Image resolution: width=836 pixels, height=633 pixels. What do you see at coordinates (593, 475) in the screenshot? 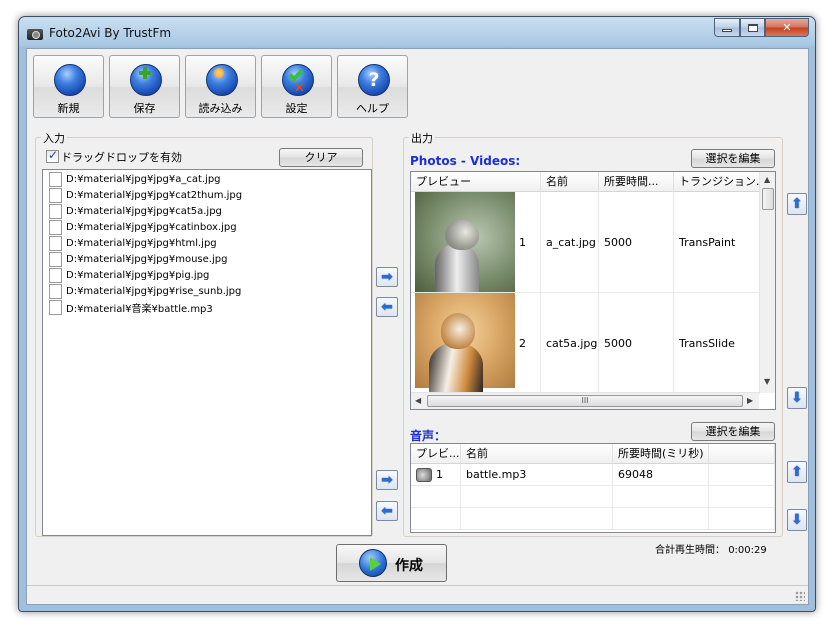
I see `audio-row: 1 battle.mp3 69048` at bounding box center [593, 475].